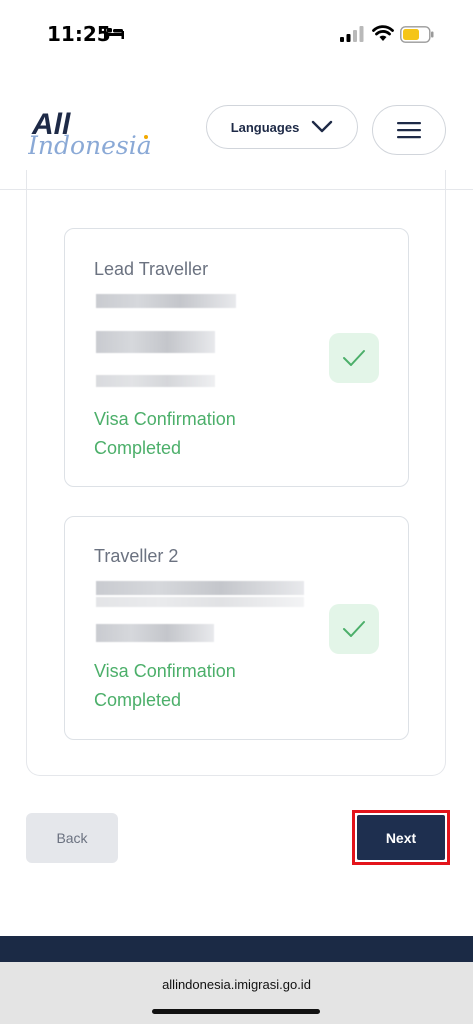  Describe the element at coordinates (90, 145) in the screenshot. I see `logo-text-bottom: Indonesia` at that location.